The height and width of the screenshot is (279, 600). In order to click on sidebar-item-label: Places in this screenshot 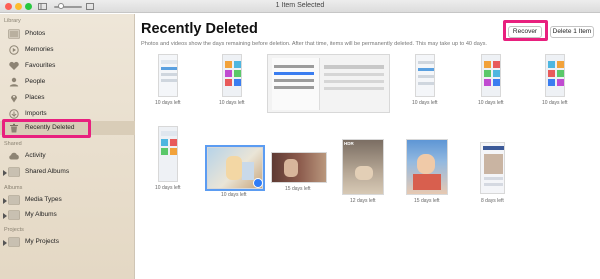, I will do `click(35, 97)`.